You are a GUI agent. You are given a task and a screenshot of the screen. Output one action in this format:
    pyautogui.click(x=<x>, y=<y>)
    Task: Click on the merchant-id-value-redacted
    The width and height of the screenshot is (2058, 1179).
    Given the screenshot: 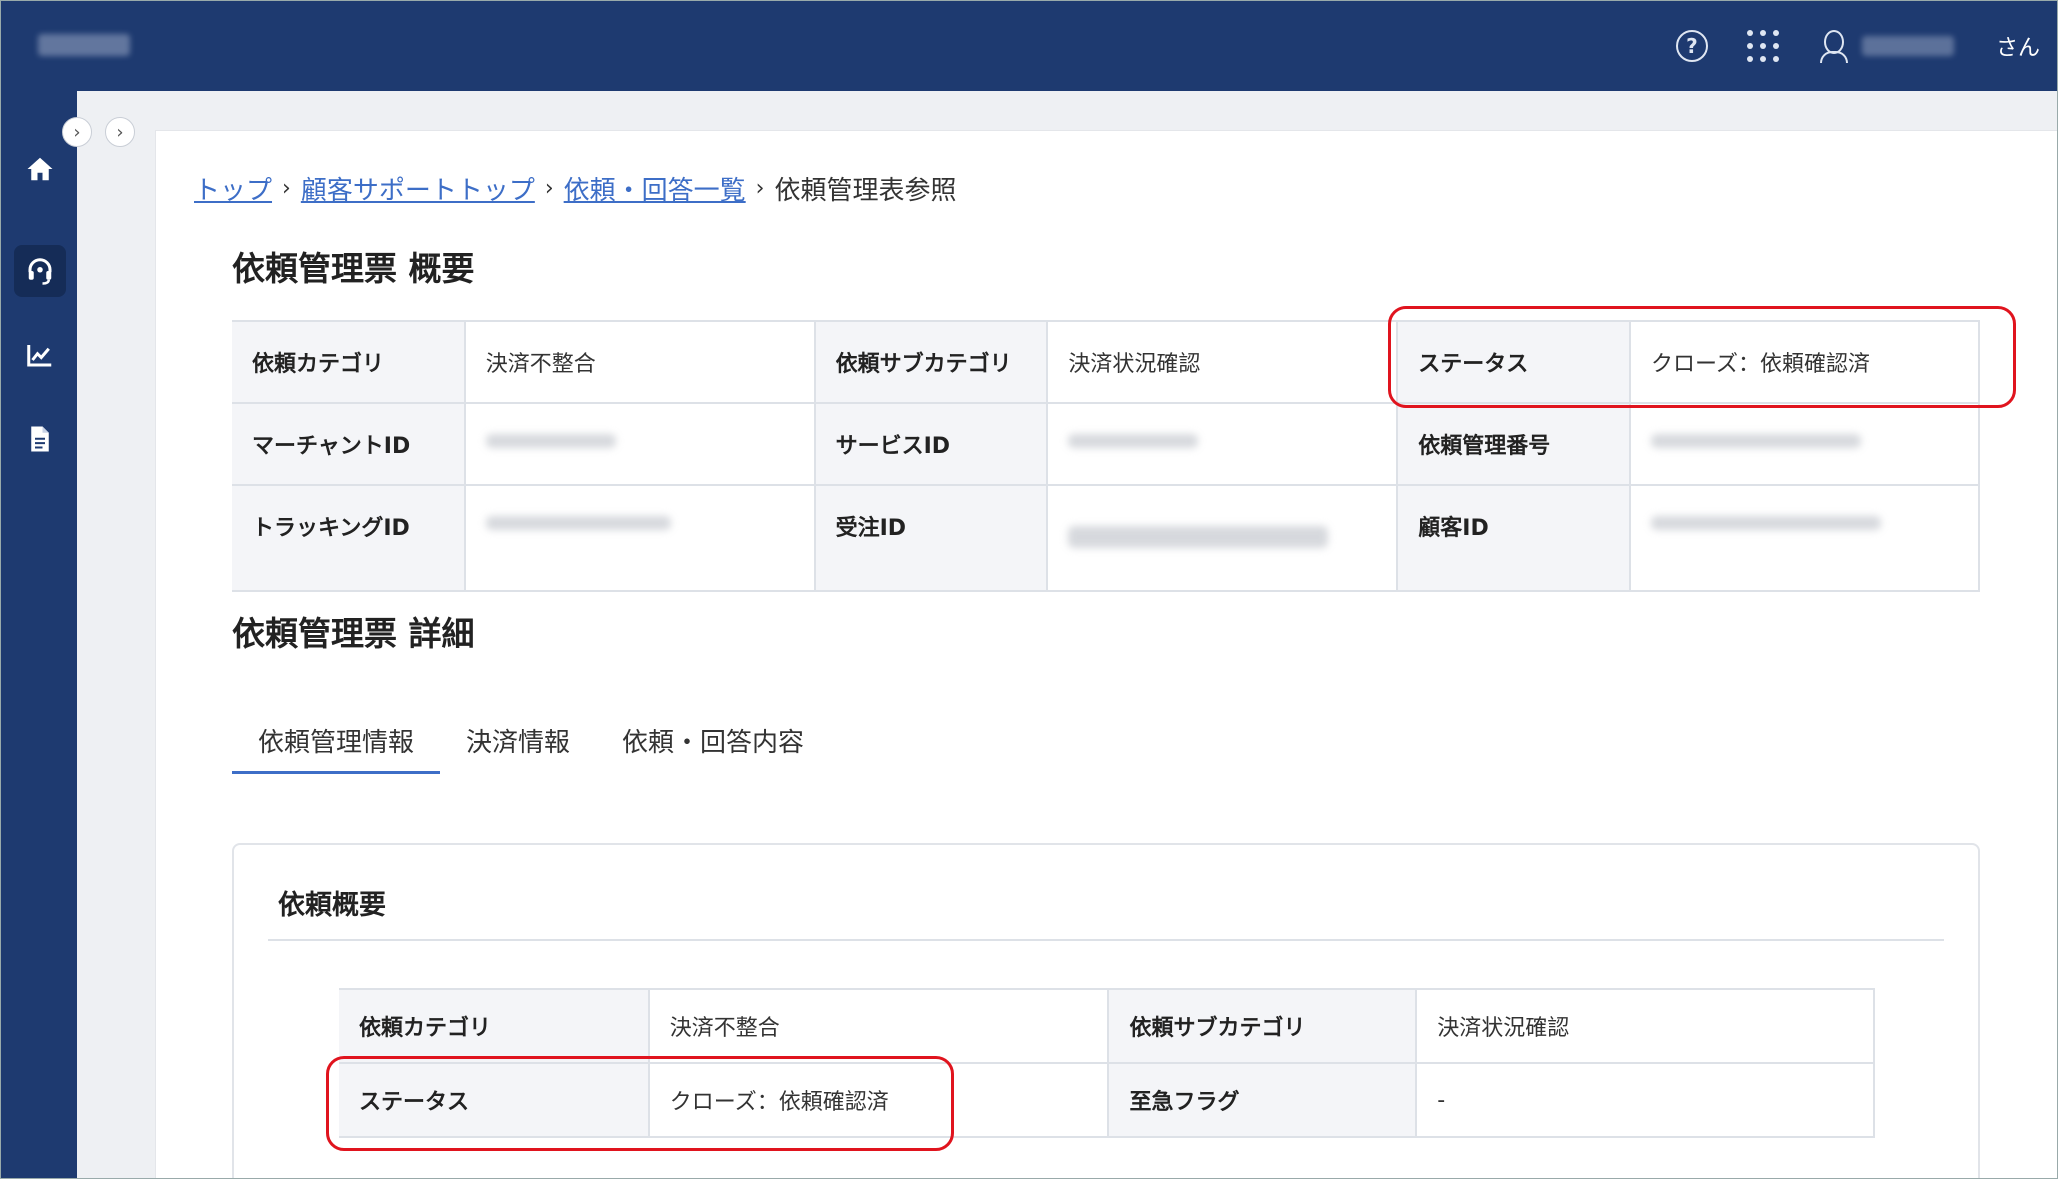 What is the action you would take?
    pyautogui.click(x=639, y=444)
    